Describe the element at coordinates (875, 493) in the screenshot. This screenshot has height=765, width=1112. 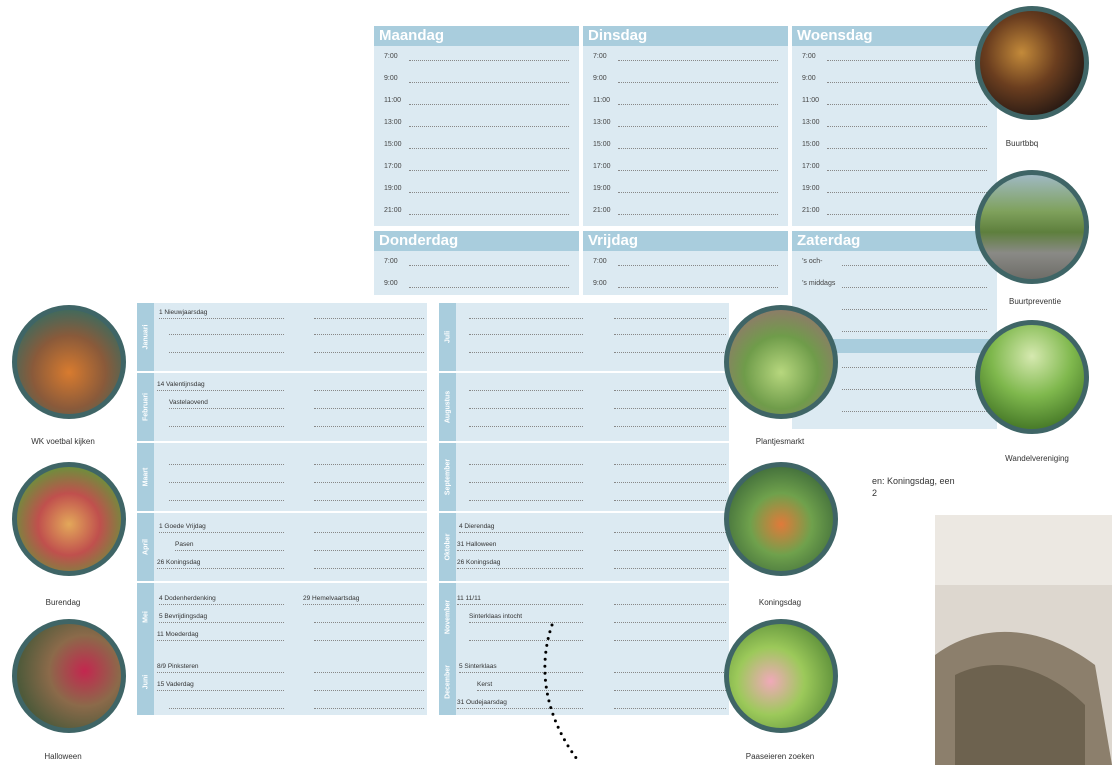
I see `text-snippet-fragment: 2` at that location.